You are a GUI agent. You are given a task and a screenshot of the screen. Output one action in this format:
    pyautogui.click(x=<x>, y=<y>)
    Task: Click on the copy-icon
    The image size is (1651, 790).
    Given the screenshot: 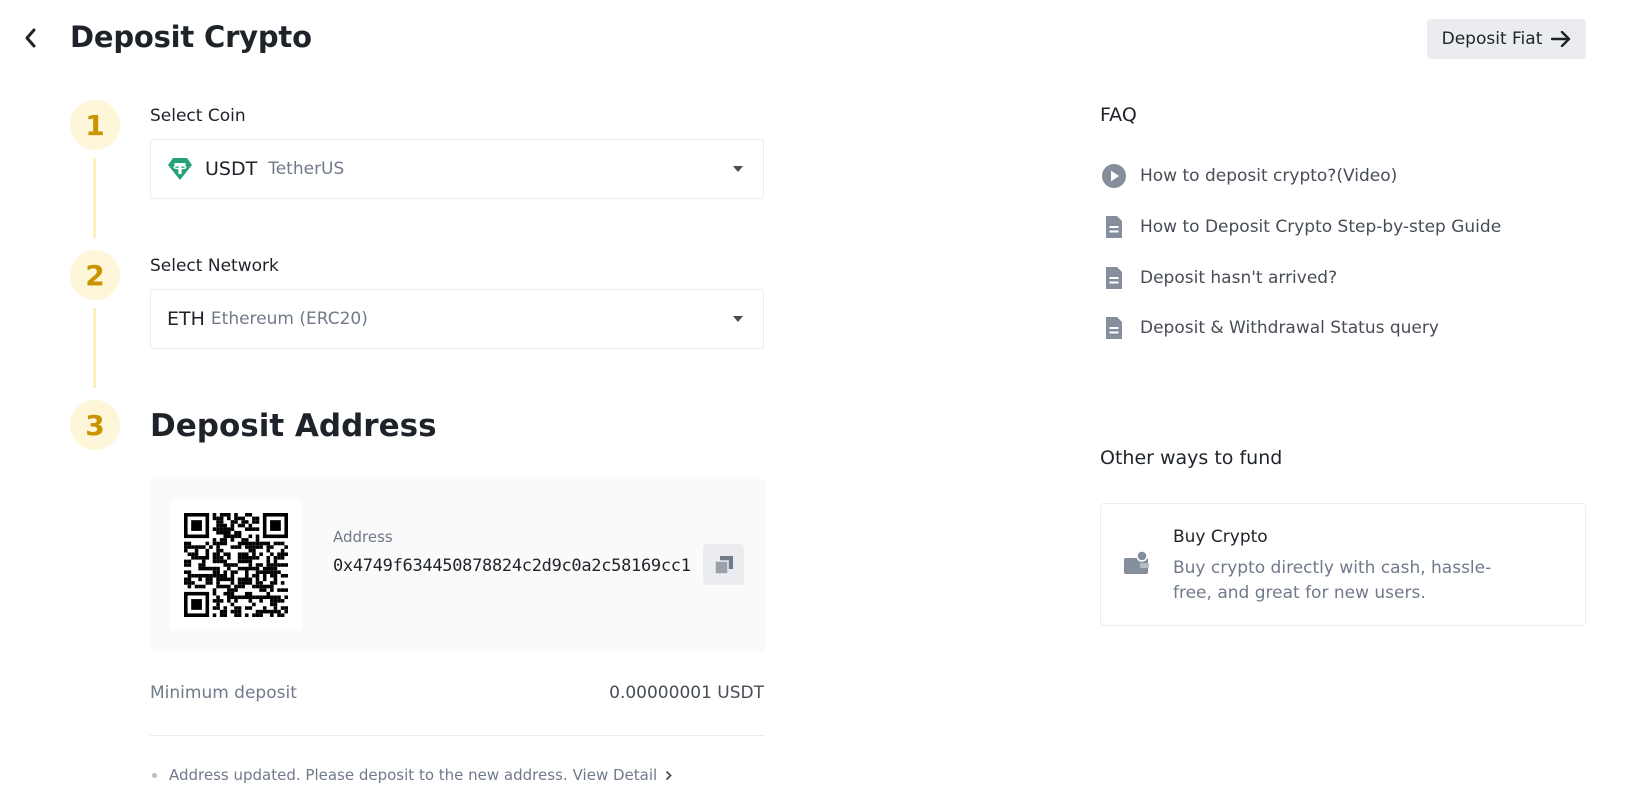 What is the action you would take?
    pyautogui.click(x=723, y=565)
    